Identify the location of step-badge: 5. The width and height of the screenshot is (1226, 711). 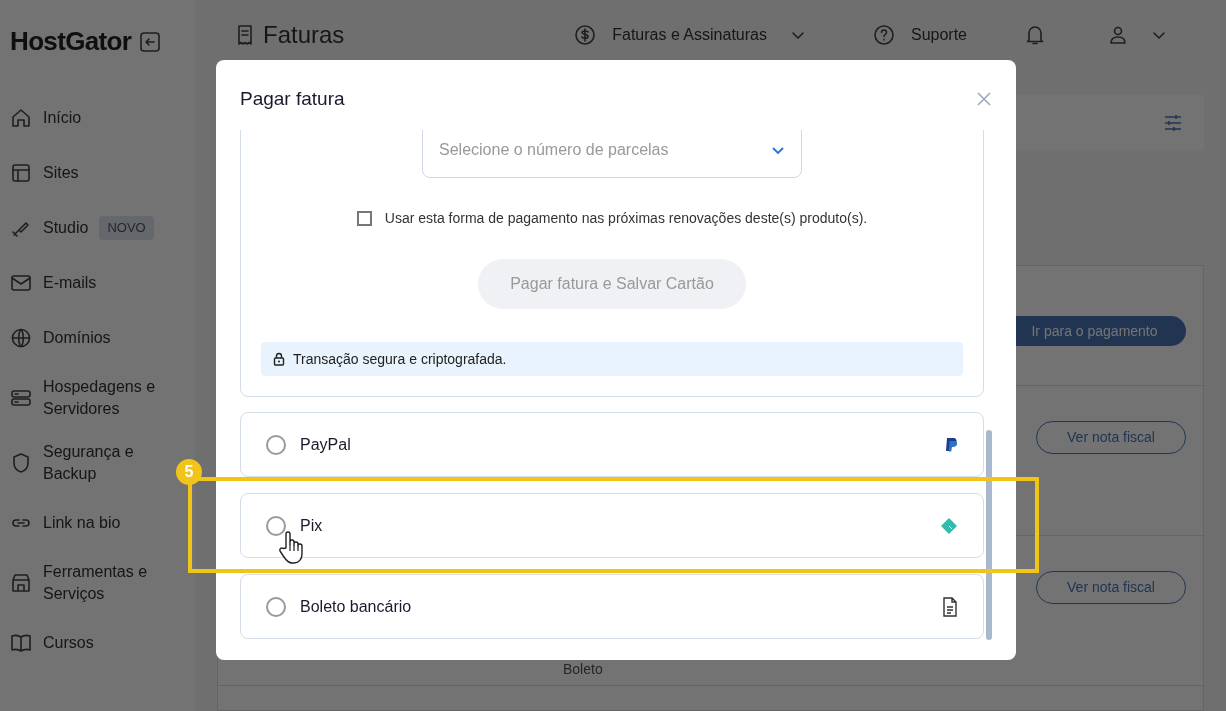
(189, 472).